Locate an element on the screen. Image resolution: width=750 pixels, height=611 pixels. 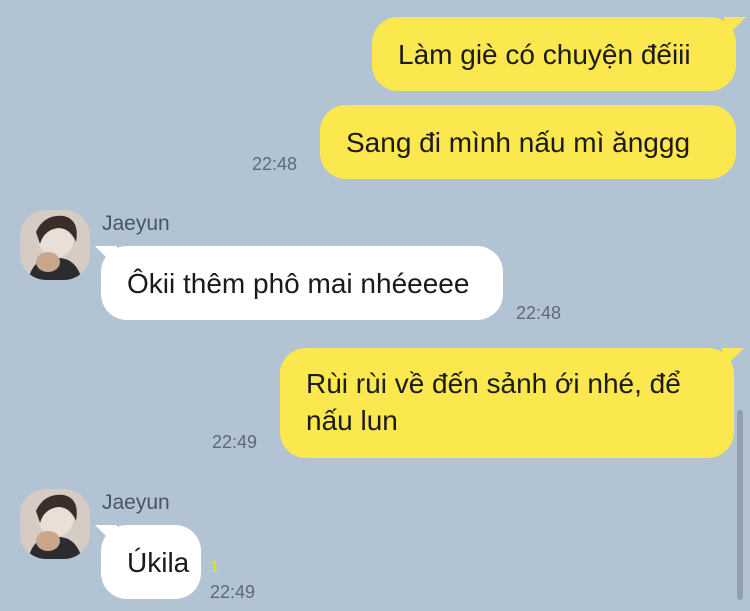
message-text: Úkila is located at coordinates (158, 562).